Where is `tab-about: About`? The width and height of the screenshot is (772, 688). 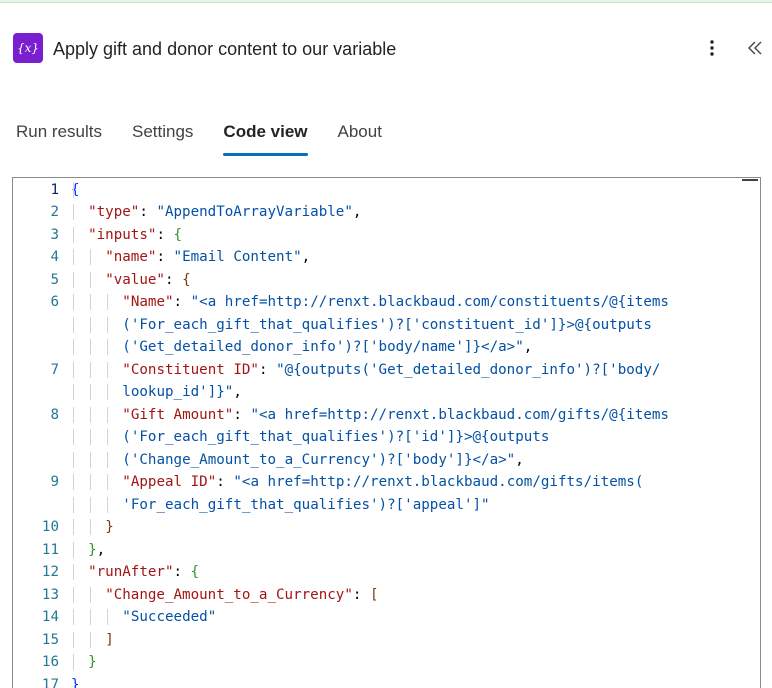
tab-about: About is located at coordinates (360, 140).